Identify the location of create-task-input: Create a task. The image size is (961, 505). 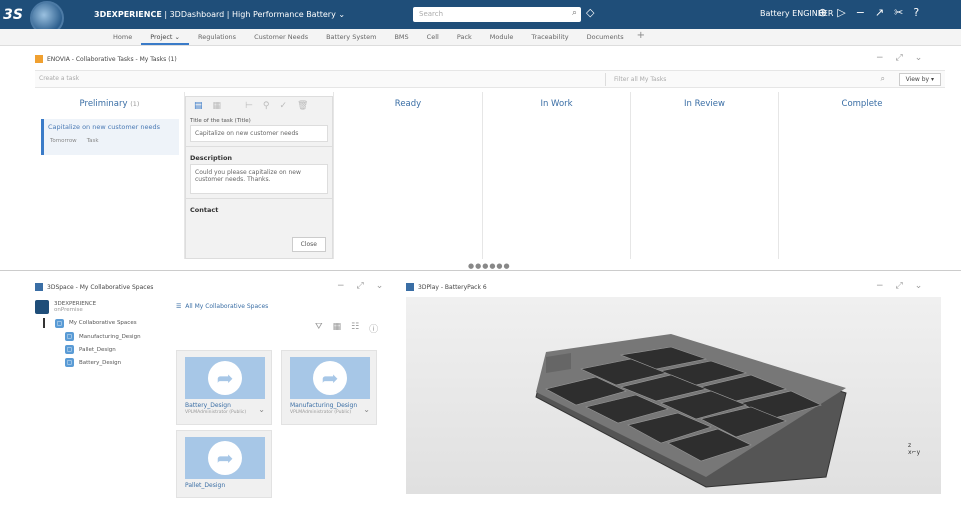
(59, 78).